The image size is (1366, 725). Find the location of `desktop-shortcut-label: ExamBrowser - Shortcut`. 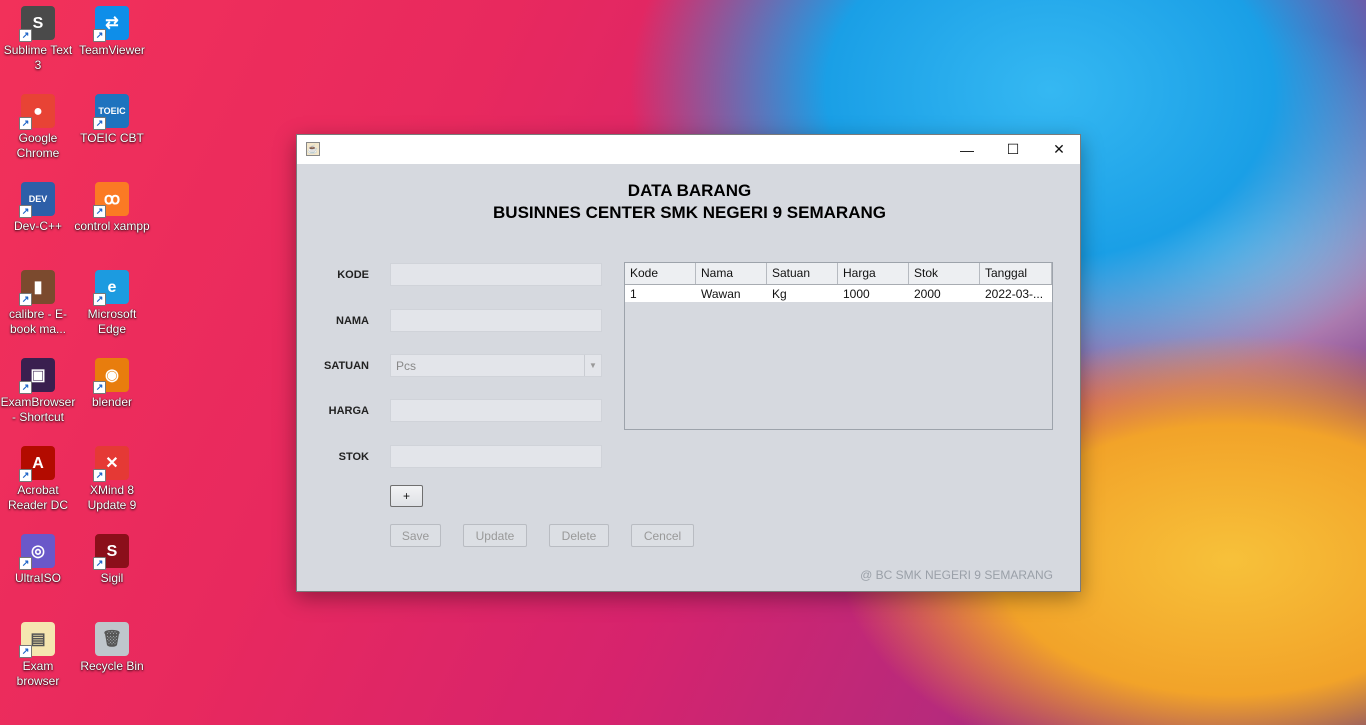

desktop-shortcut-label: ExamBrowser - Shortcut is located at coordinates (38, 409).